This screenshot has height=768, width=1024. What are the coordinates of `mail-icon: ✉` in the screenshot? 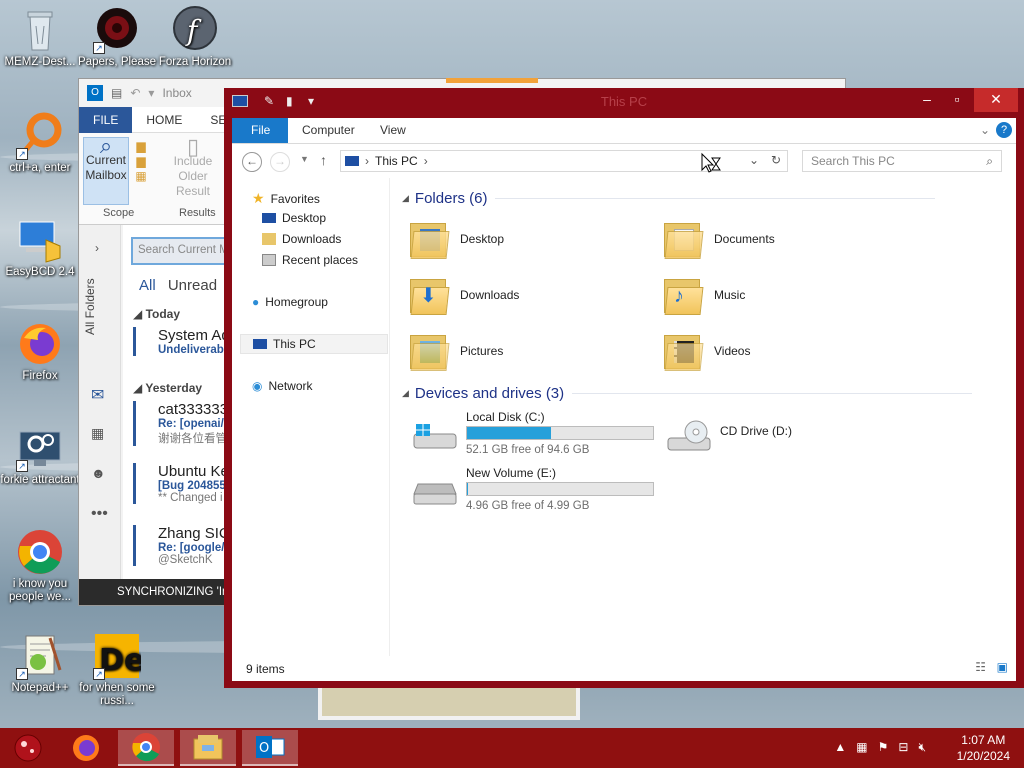 It's located at (97, 395).